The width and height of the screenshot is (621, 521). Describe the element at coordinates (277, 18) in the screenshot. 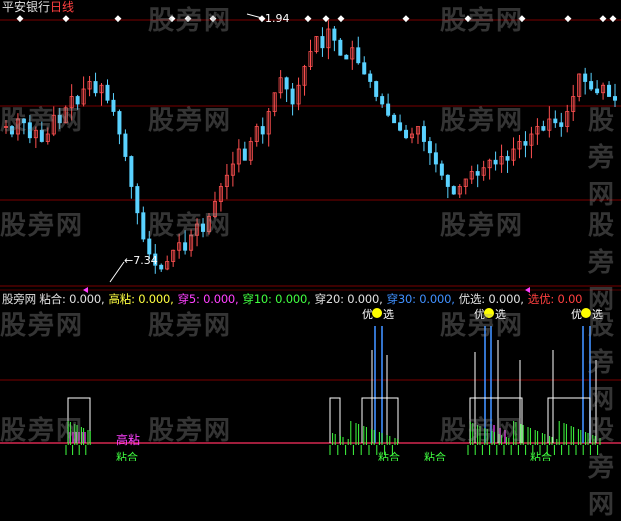

I see `high-price-label: 1.94` at that location.